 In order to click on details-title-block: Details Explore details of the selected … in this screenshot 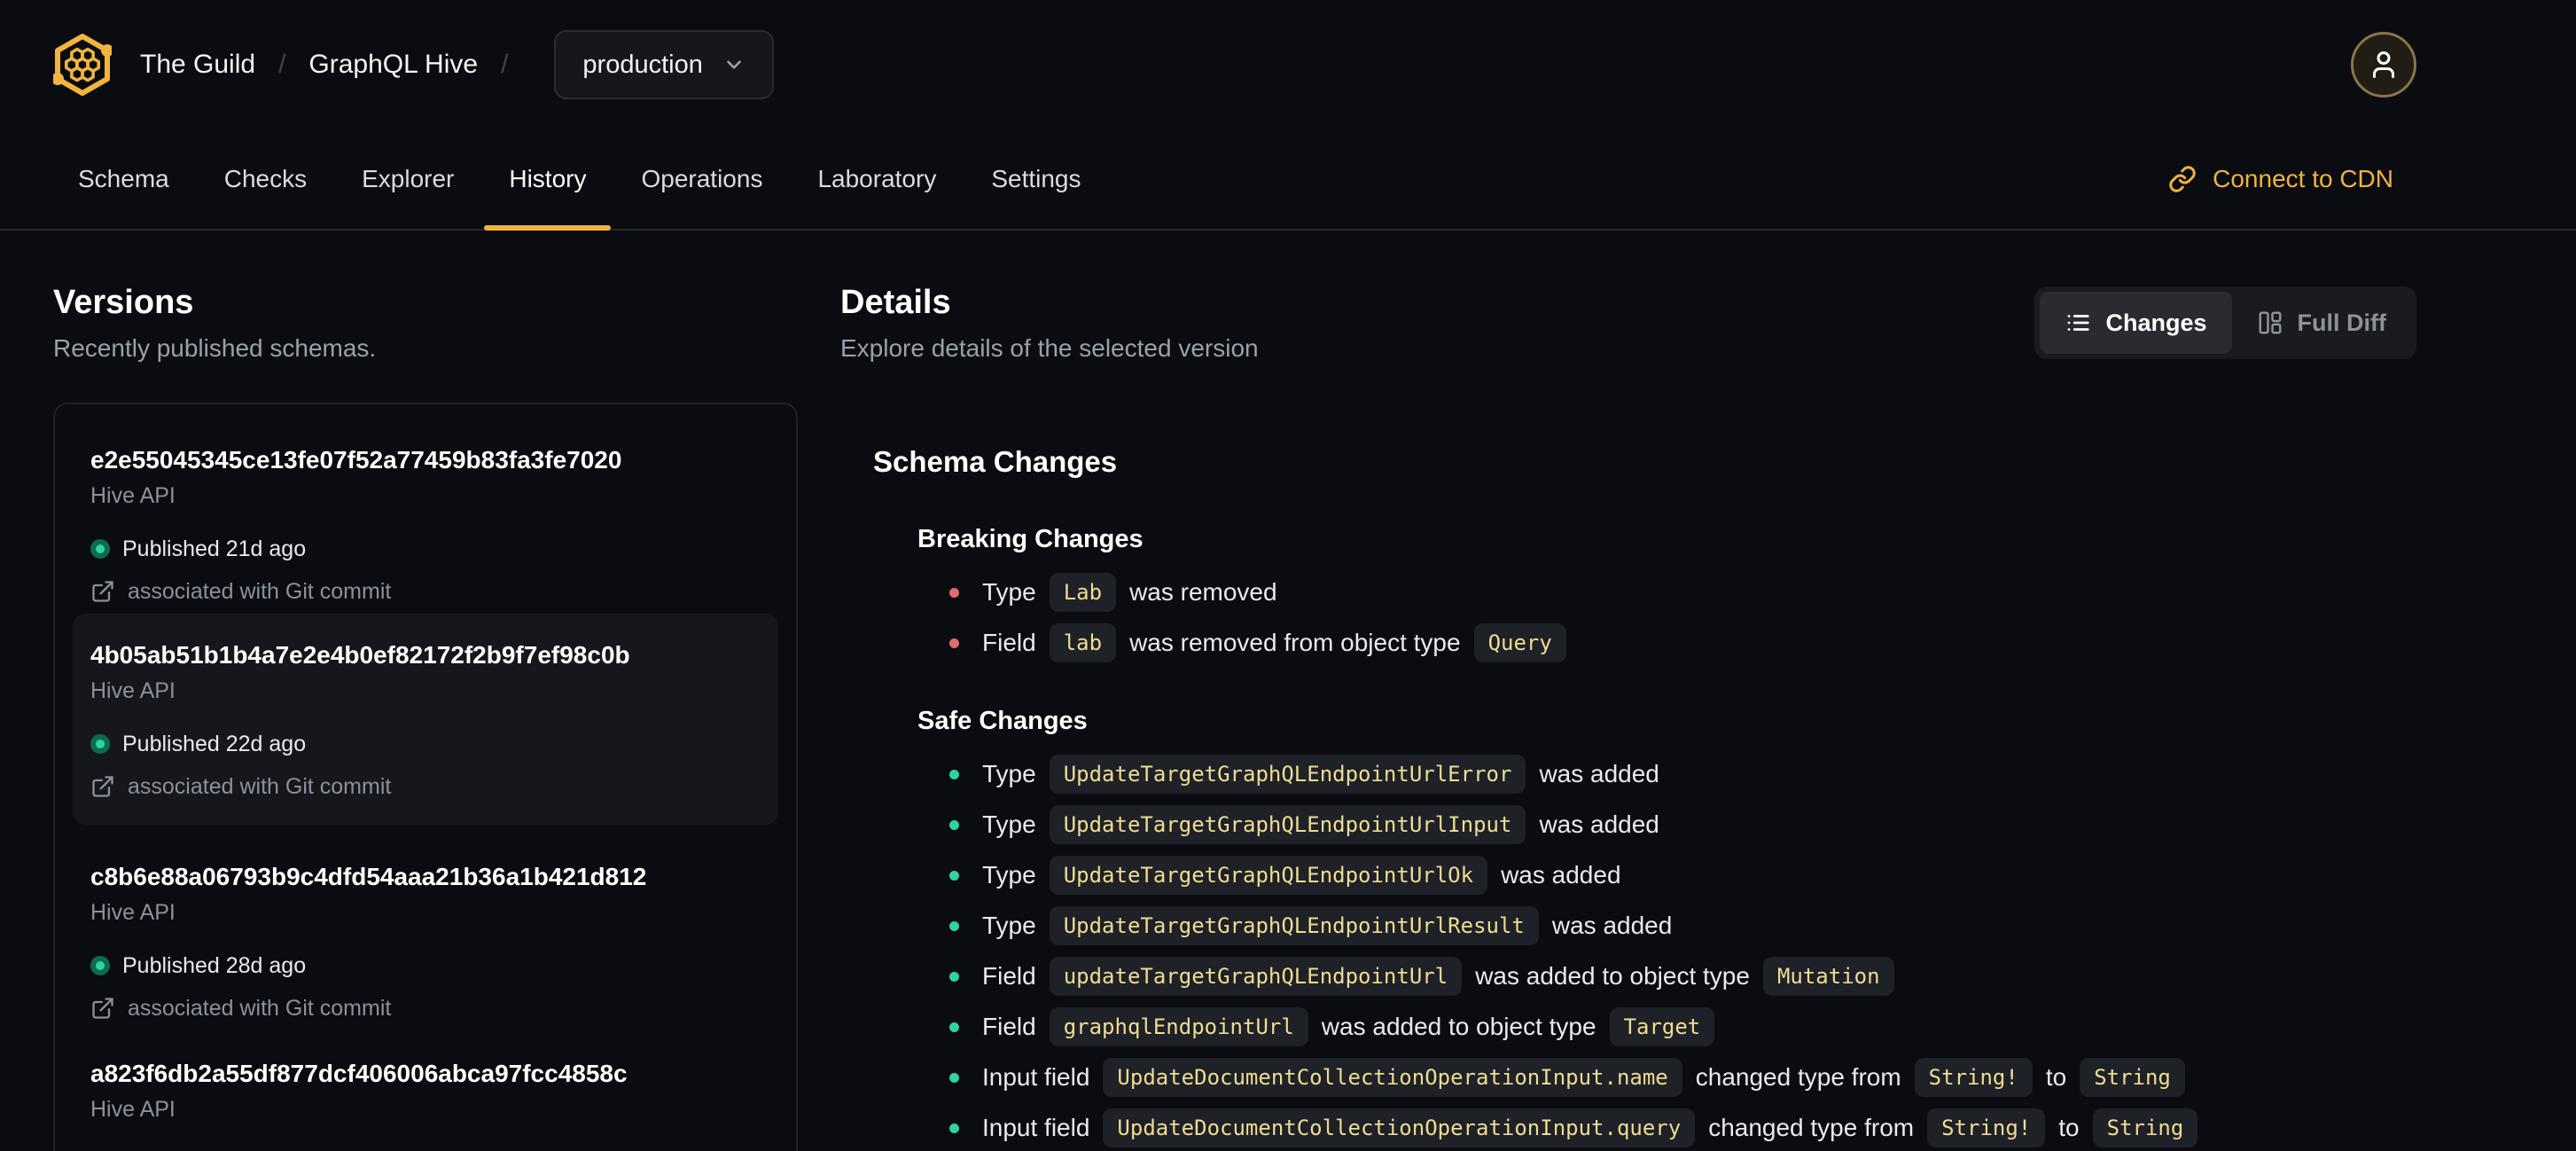, I will do `click(1049, 323)`.